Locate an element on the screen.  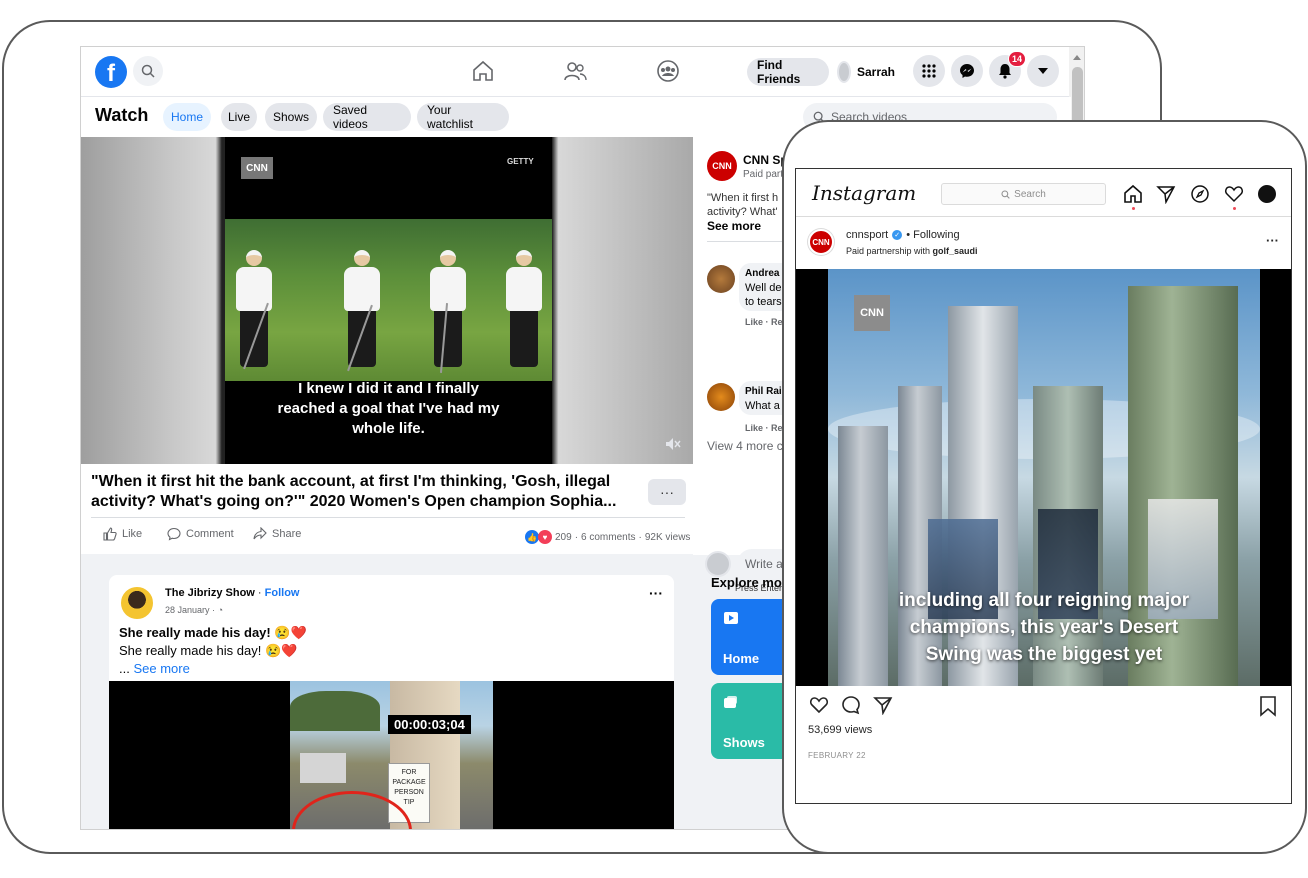
mute-icon is located at coordinates (673, 446).